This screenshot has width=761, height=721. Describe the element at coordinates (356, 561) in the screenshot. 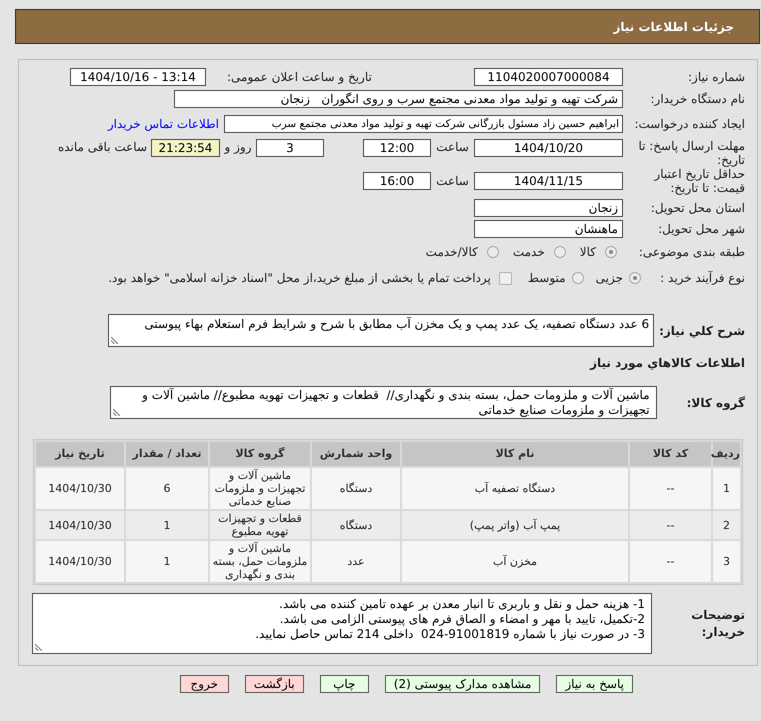

I see `table-cell: عدد` at that location.